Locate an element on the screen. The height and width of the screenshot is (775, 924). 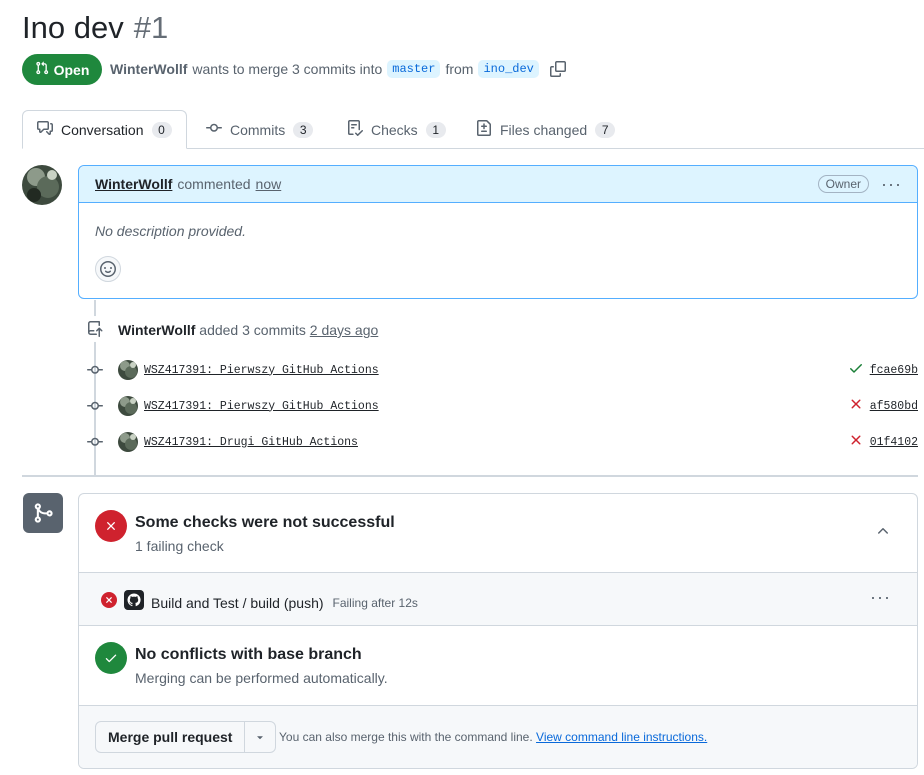
pr-title: Ino dev #1 is located at coordinates (95, 28).